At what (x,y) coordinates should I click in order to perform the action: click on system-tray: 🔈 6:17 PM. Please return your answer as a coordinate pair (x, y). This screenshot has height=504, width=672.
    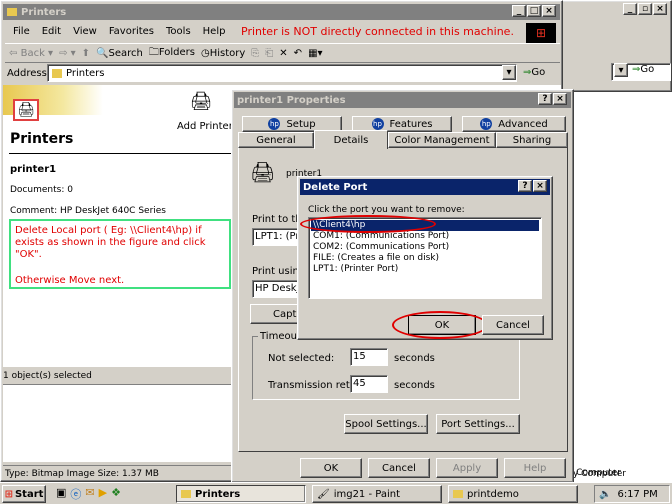
    Looking at the image, I should click on (632, 494).